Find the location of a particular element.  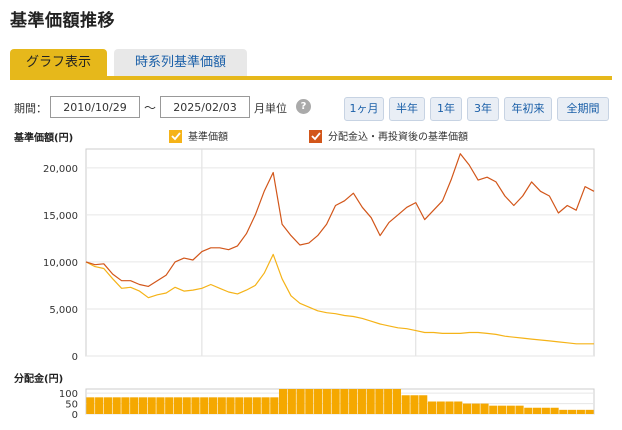

range-button-3-year: 3年 is located at coordinates (483, 109).